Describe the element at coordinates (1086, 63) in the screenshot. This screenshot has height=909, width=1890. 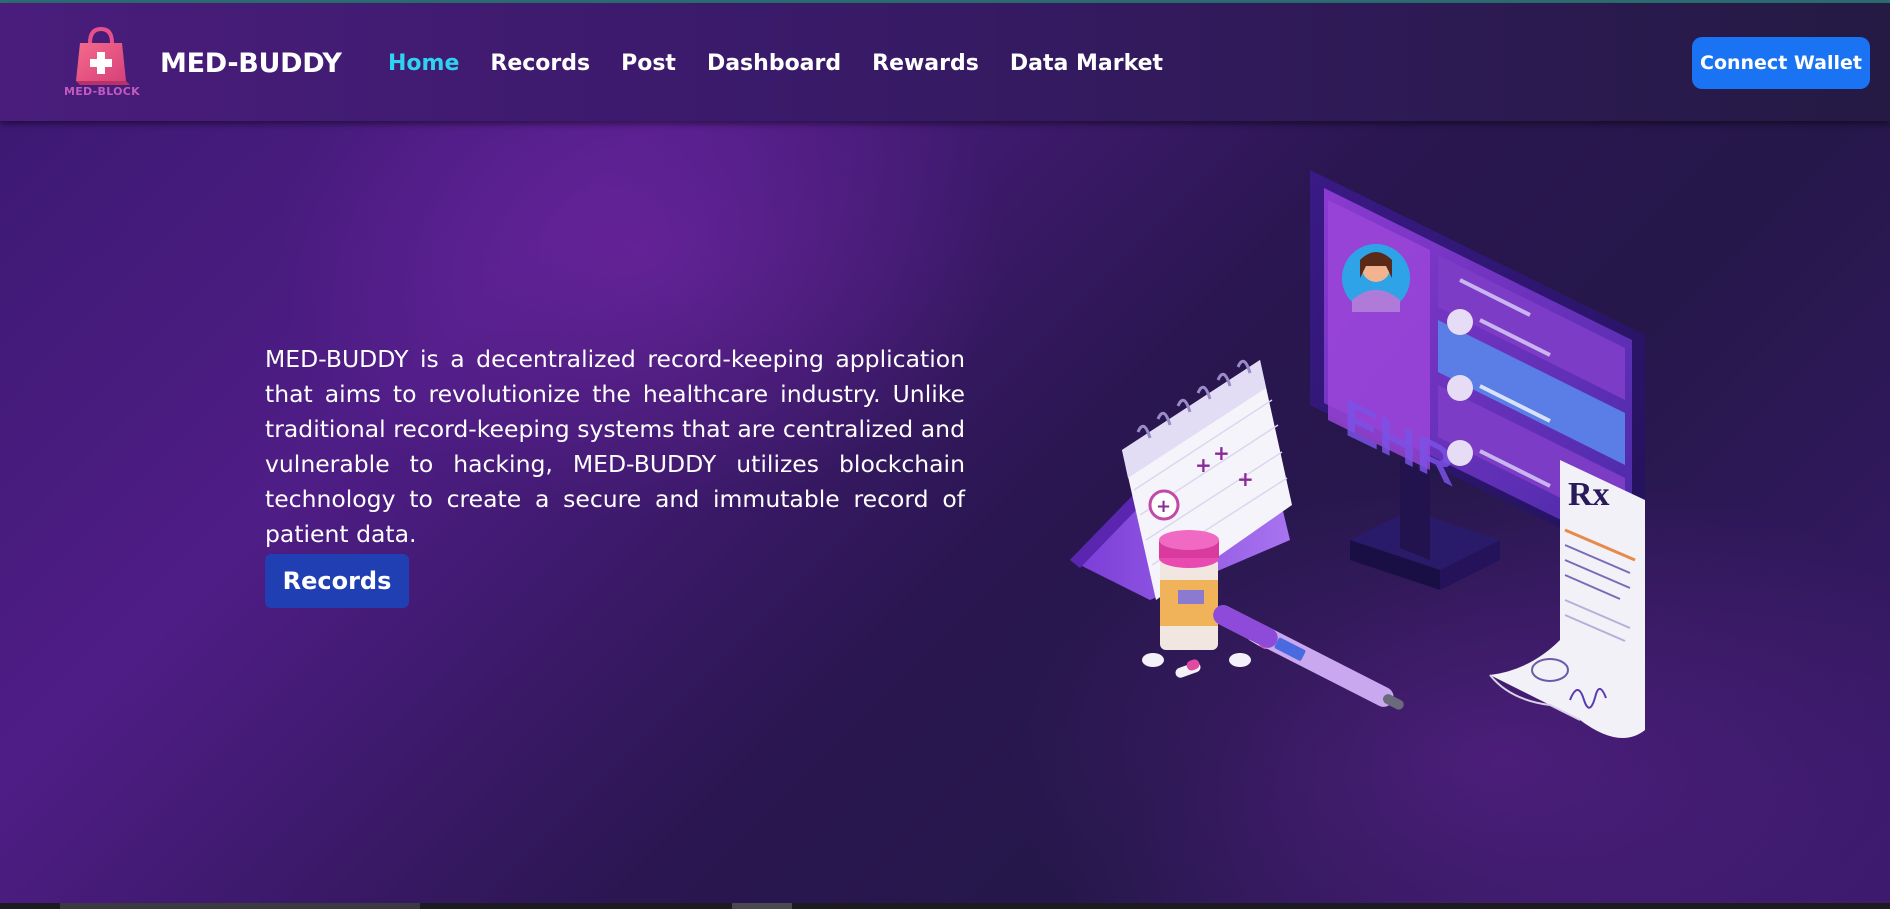
I see `nav-link-data-market: Data Market` at that location.